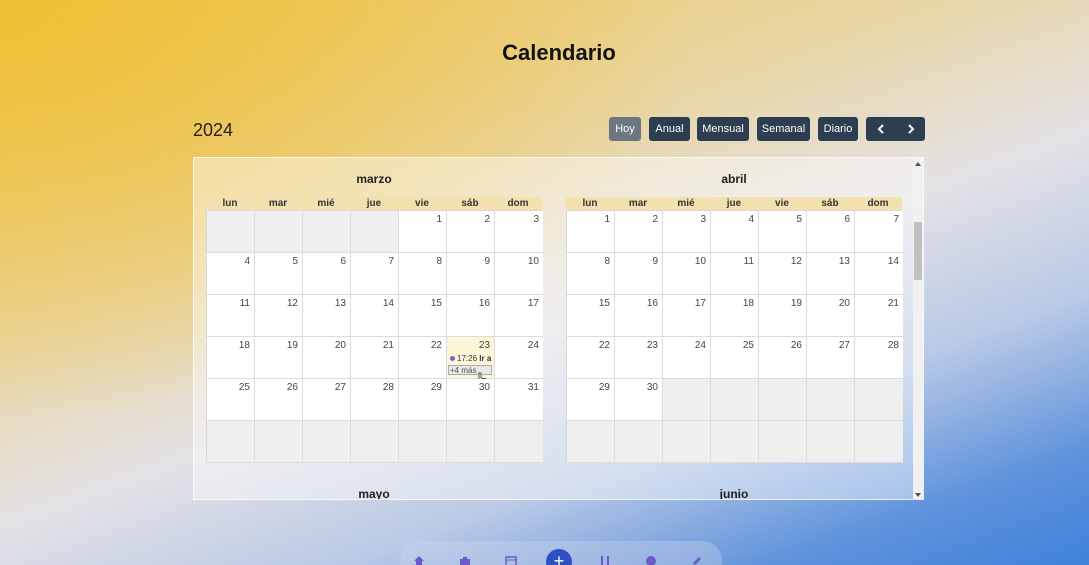 This screenshot has width=1089, height=565. What do you see at coordinates (340, 303) in the screenshot?
I see `day-number: 13` at bounding box center [340, 303].